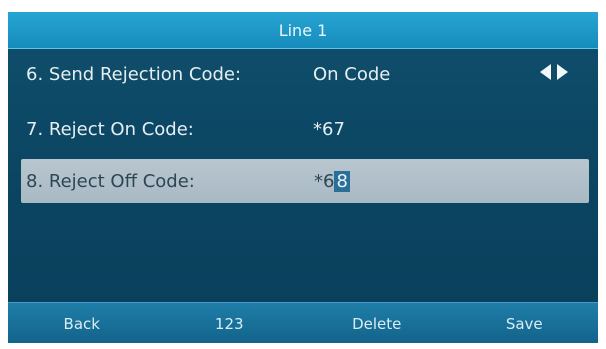 This screenshot has width=606, height=349. I want to click on input-mode-softkey: 123, so click(230, 323).